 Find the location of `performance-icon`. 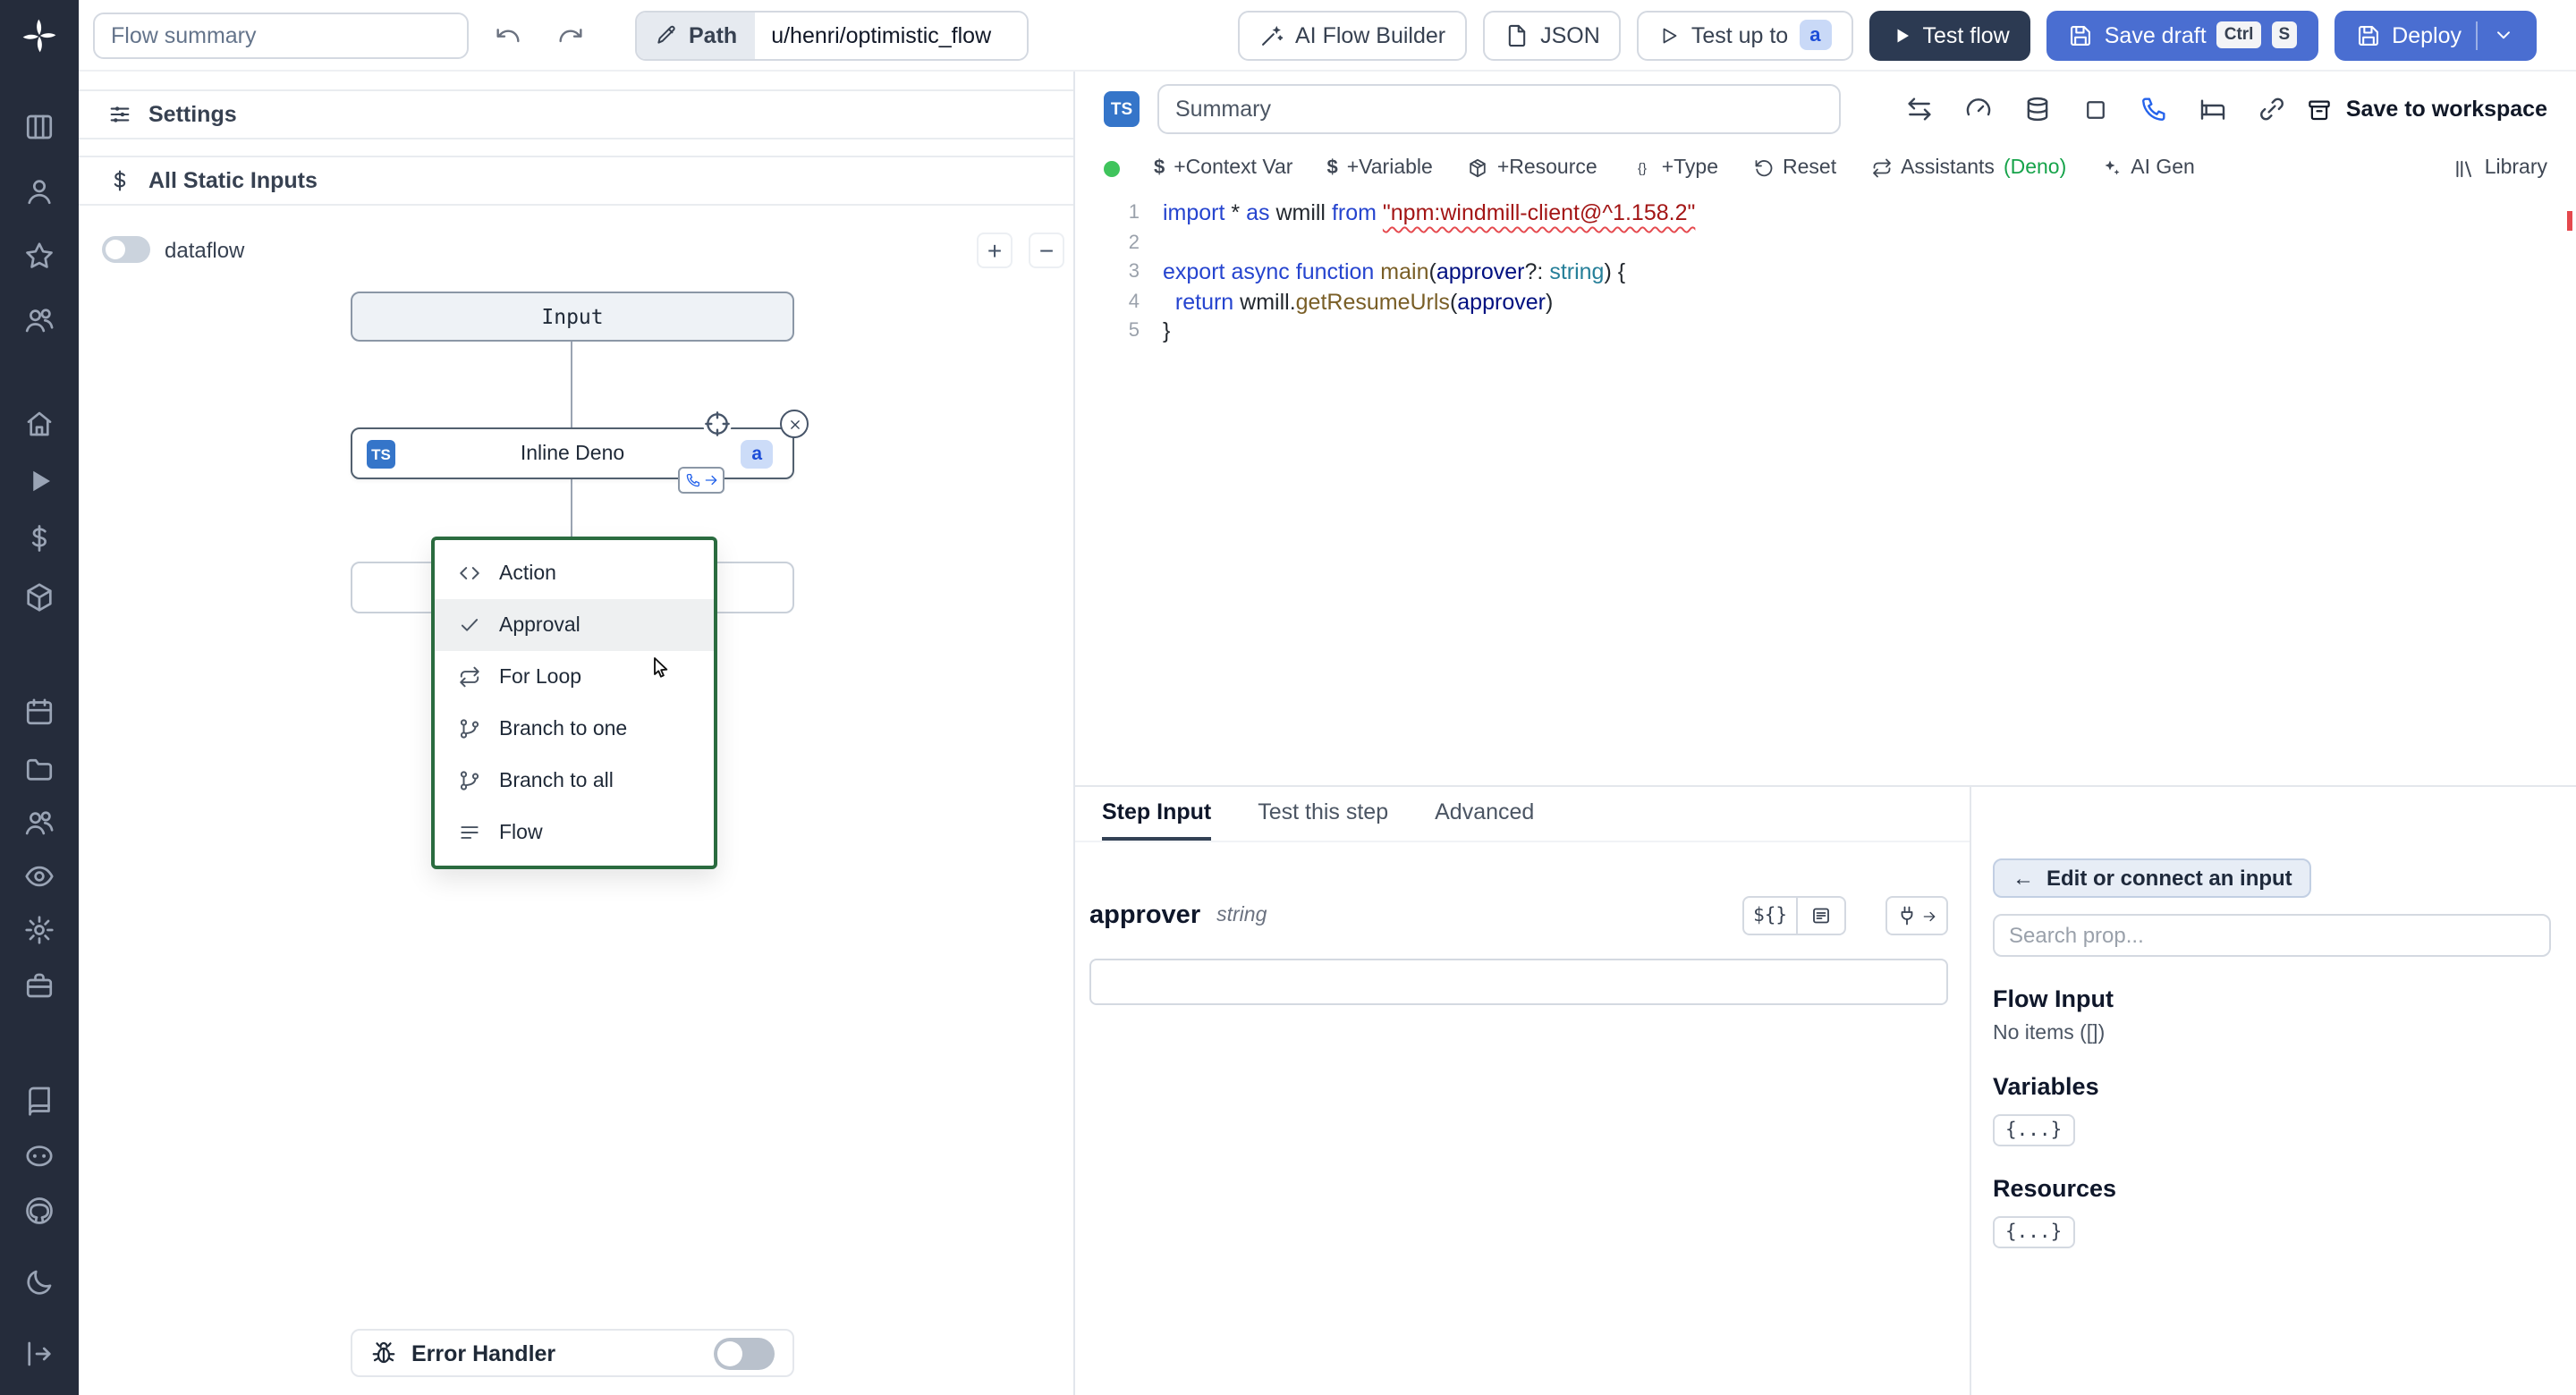

performance-icon is located at coordinates (1978, 109).